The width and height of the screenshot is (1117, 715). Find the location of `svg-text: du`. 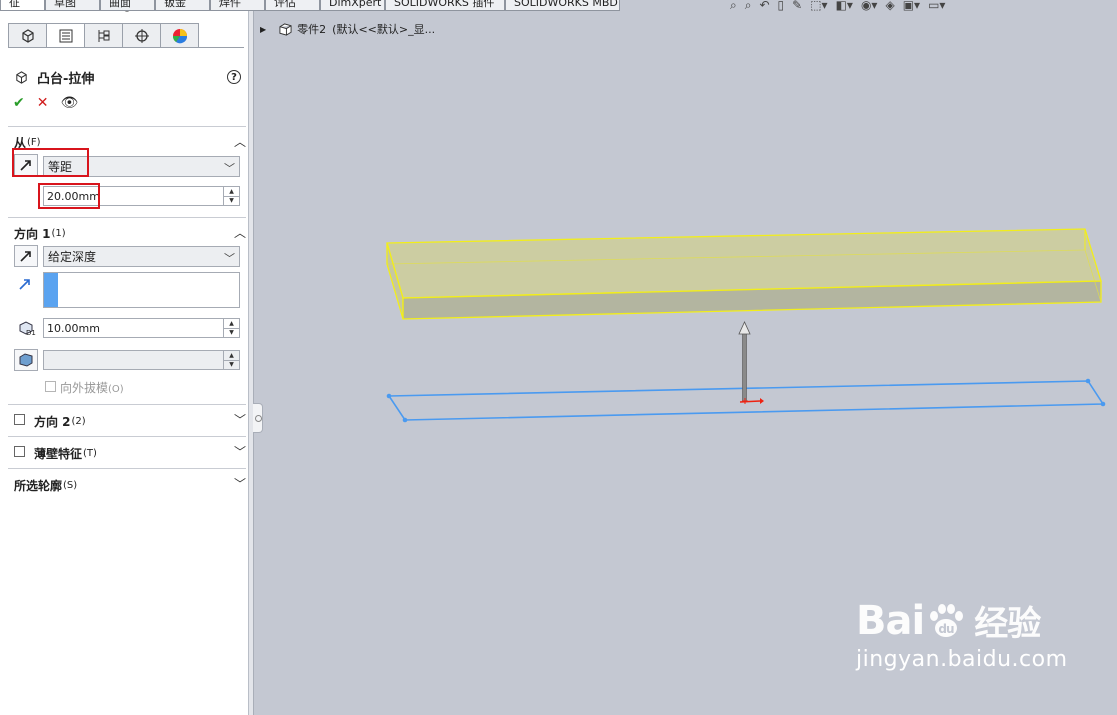

svg-text: du is located at coordinates (947, 629).